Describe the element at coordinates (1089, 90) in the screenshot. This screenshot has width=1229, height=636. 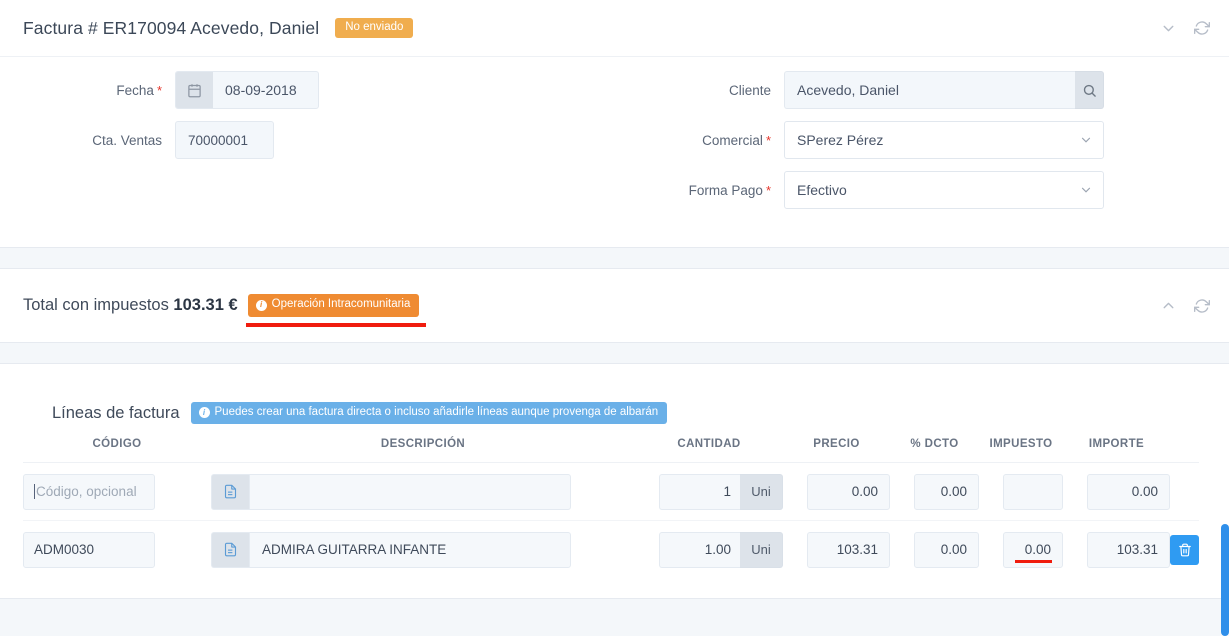
I see `search-icon` at that location.